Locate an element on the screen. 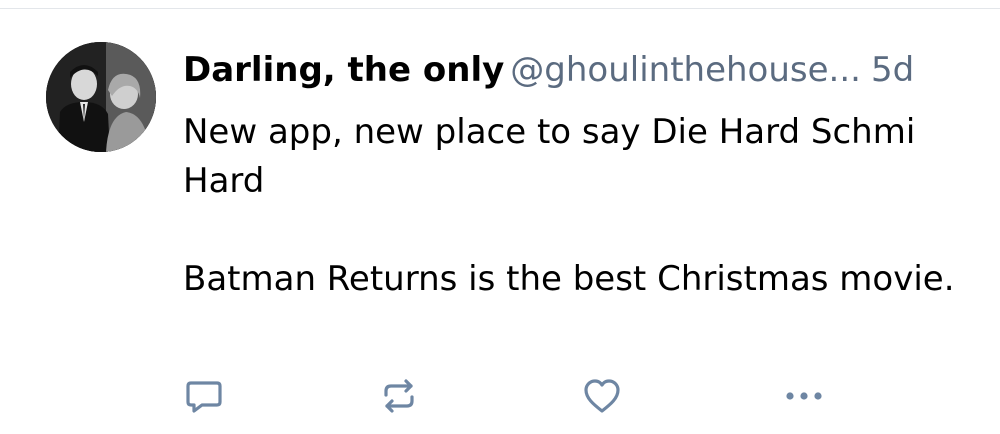  heart-icon is located at coordinates (602, 398).